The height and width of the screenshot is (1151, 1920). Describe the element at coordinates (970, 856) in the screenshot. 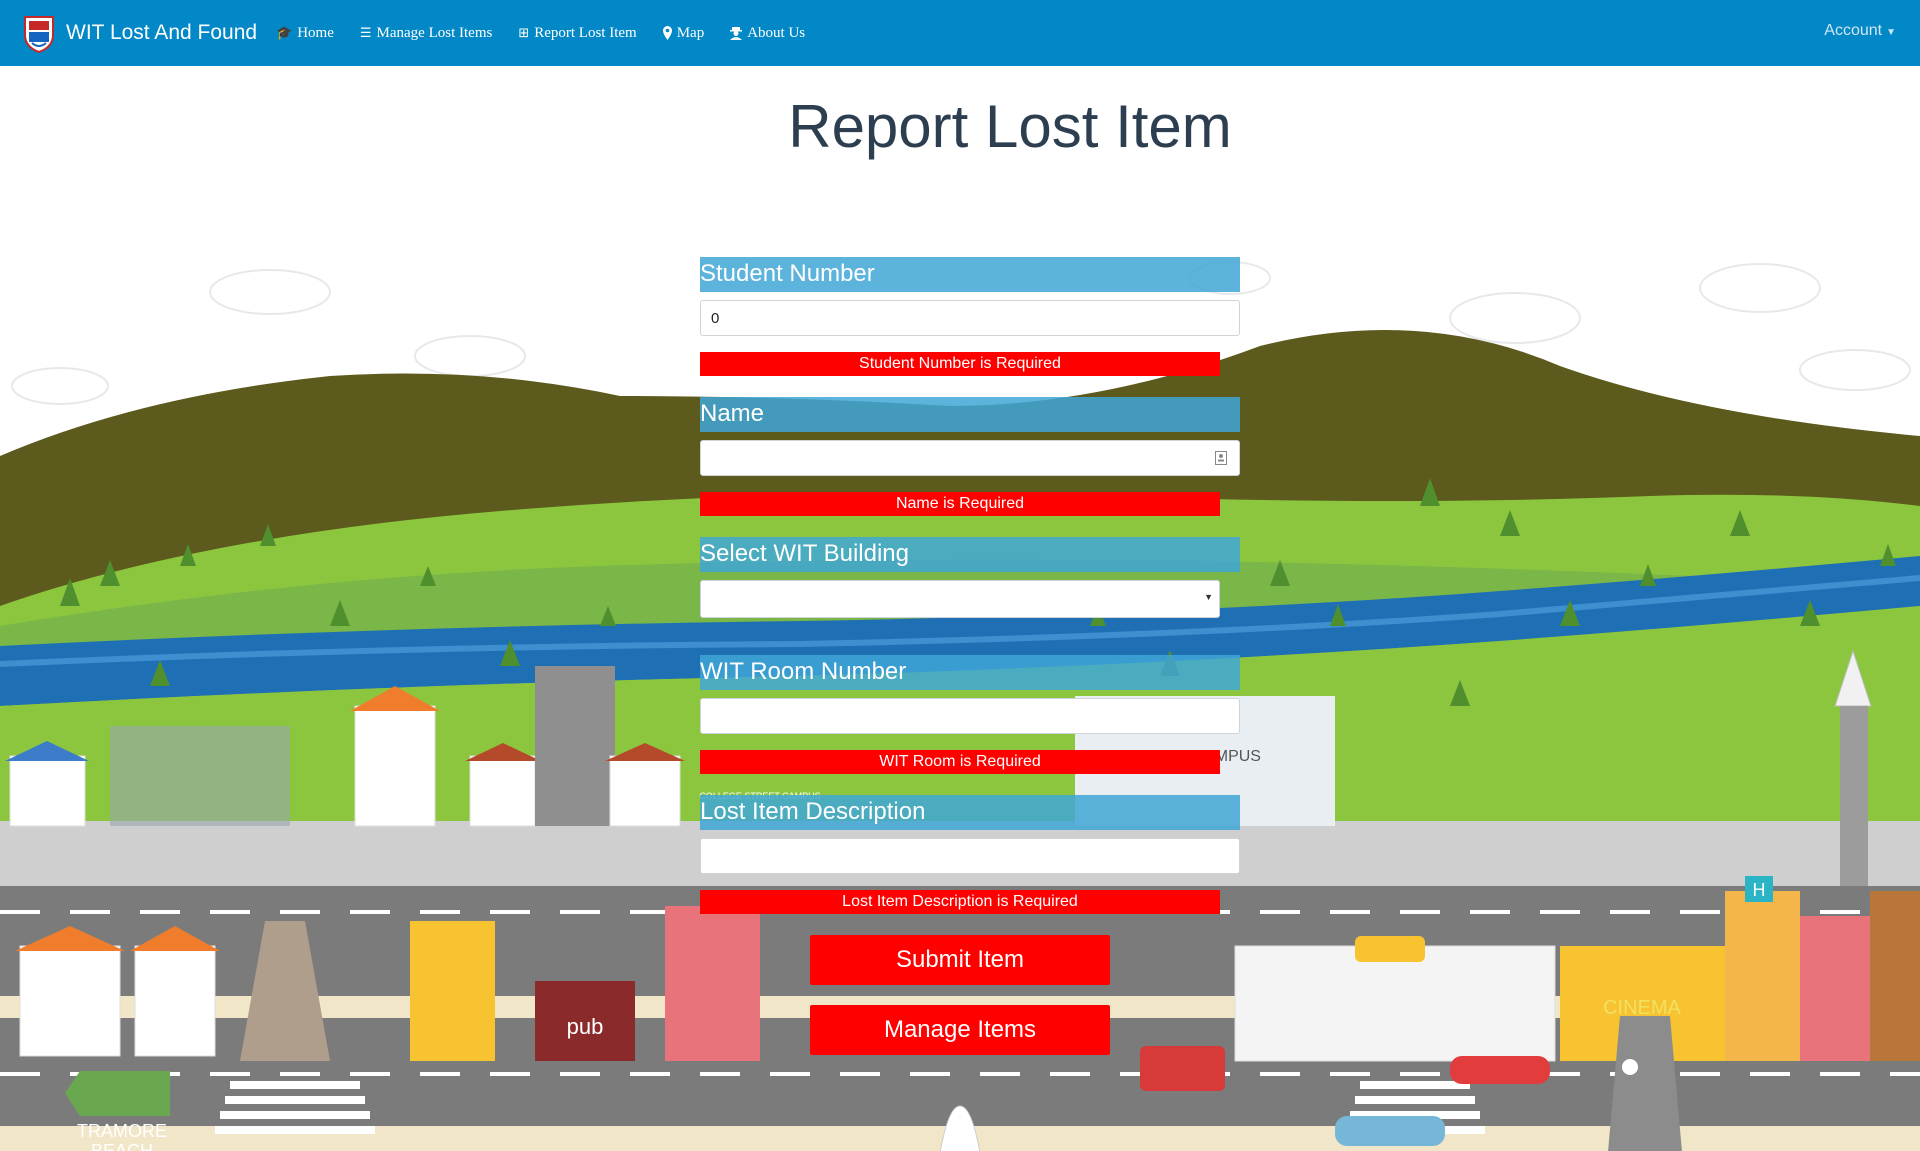

I see `description-input` at that location.